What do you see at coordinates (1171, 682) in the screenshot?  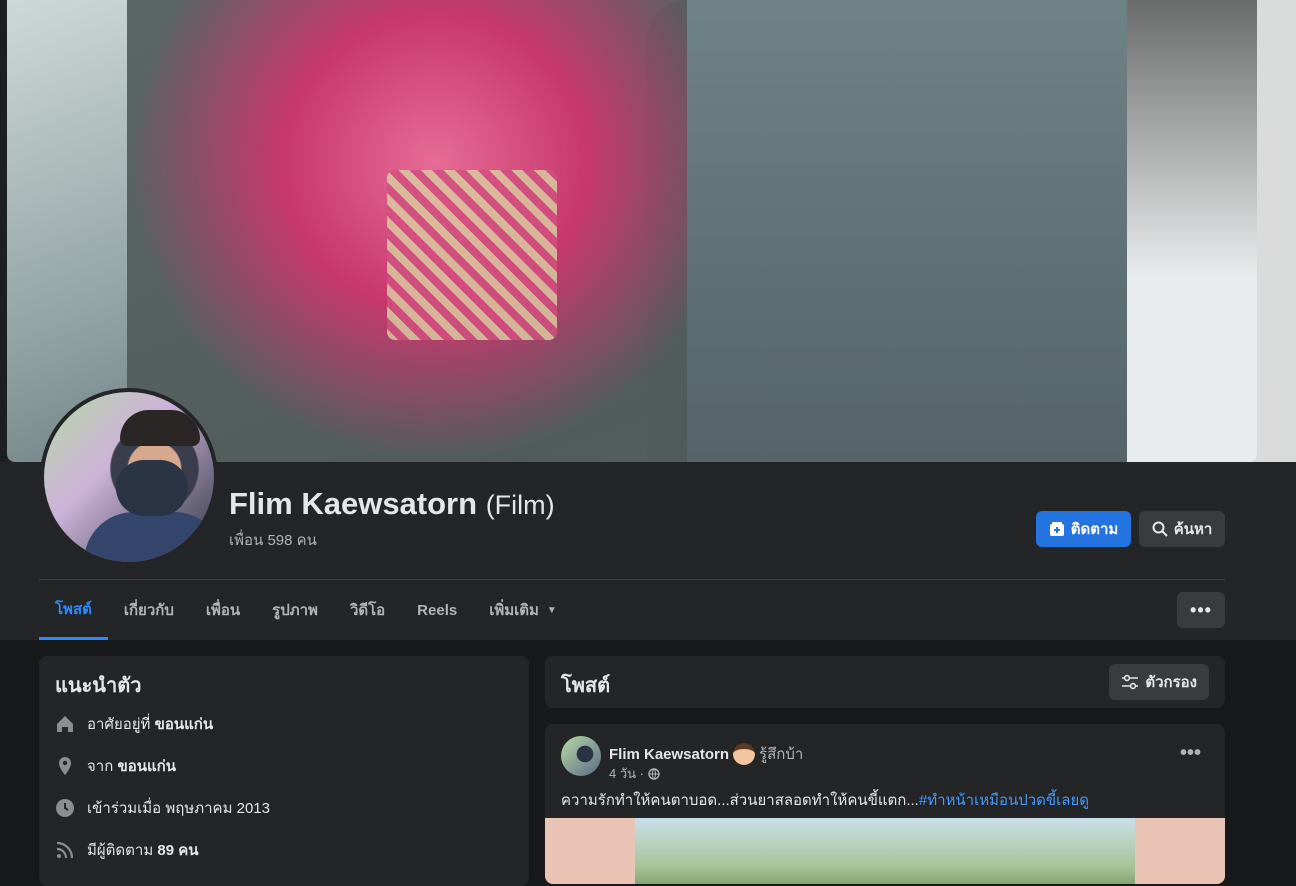 I see `filter-label: ตัวกรอง` at bounding box center [1171, 682].